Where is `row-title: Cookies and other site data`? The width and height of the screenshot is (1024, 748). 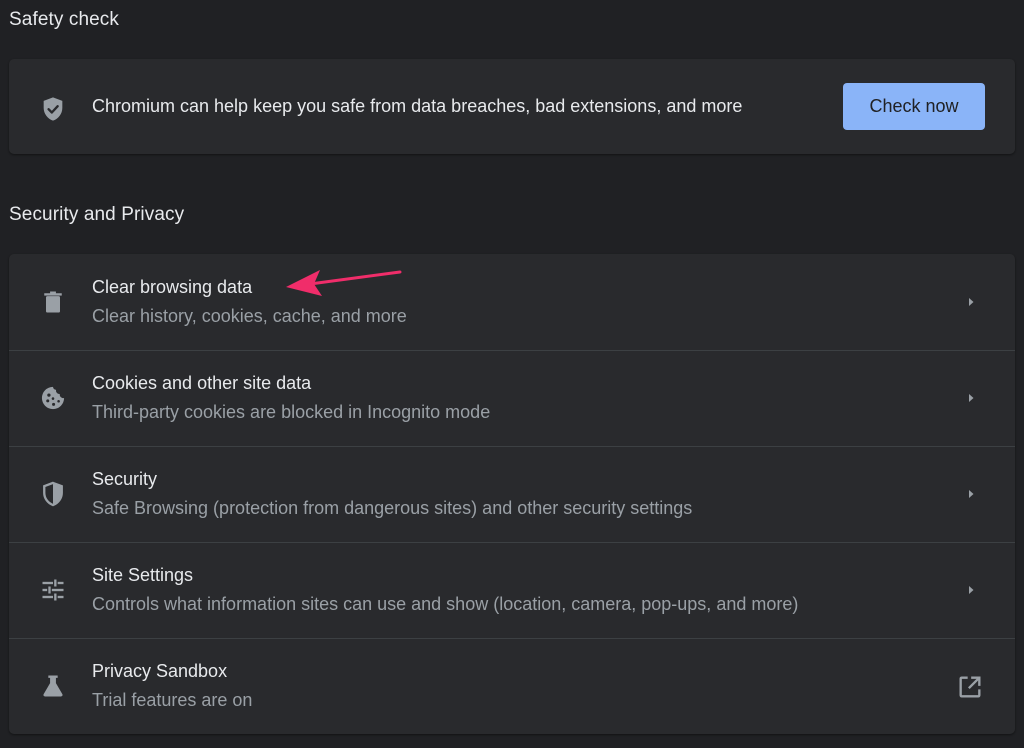
row-title: Cookies and other site data is located at coordinates (202, 383).